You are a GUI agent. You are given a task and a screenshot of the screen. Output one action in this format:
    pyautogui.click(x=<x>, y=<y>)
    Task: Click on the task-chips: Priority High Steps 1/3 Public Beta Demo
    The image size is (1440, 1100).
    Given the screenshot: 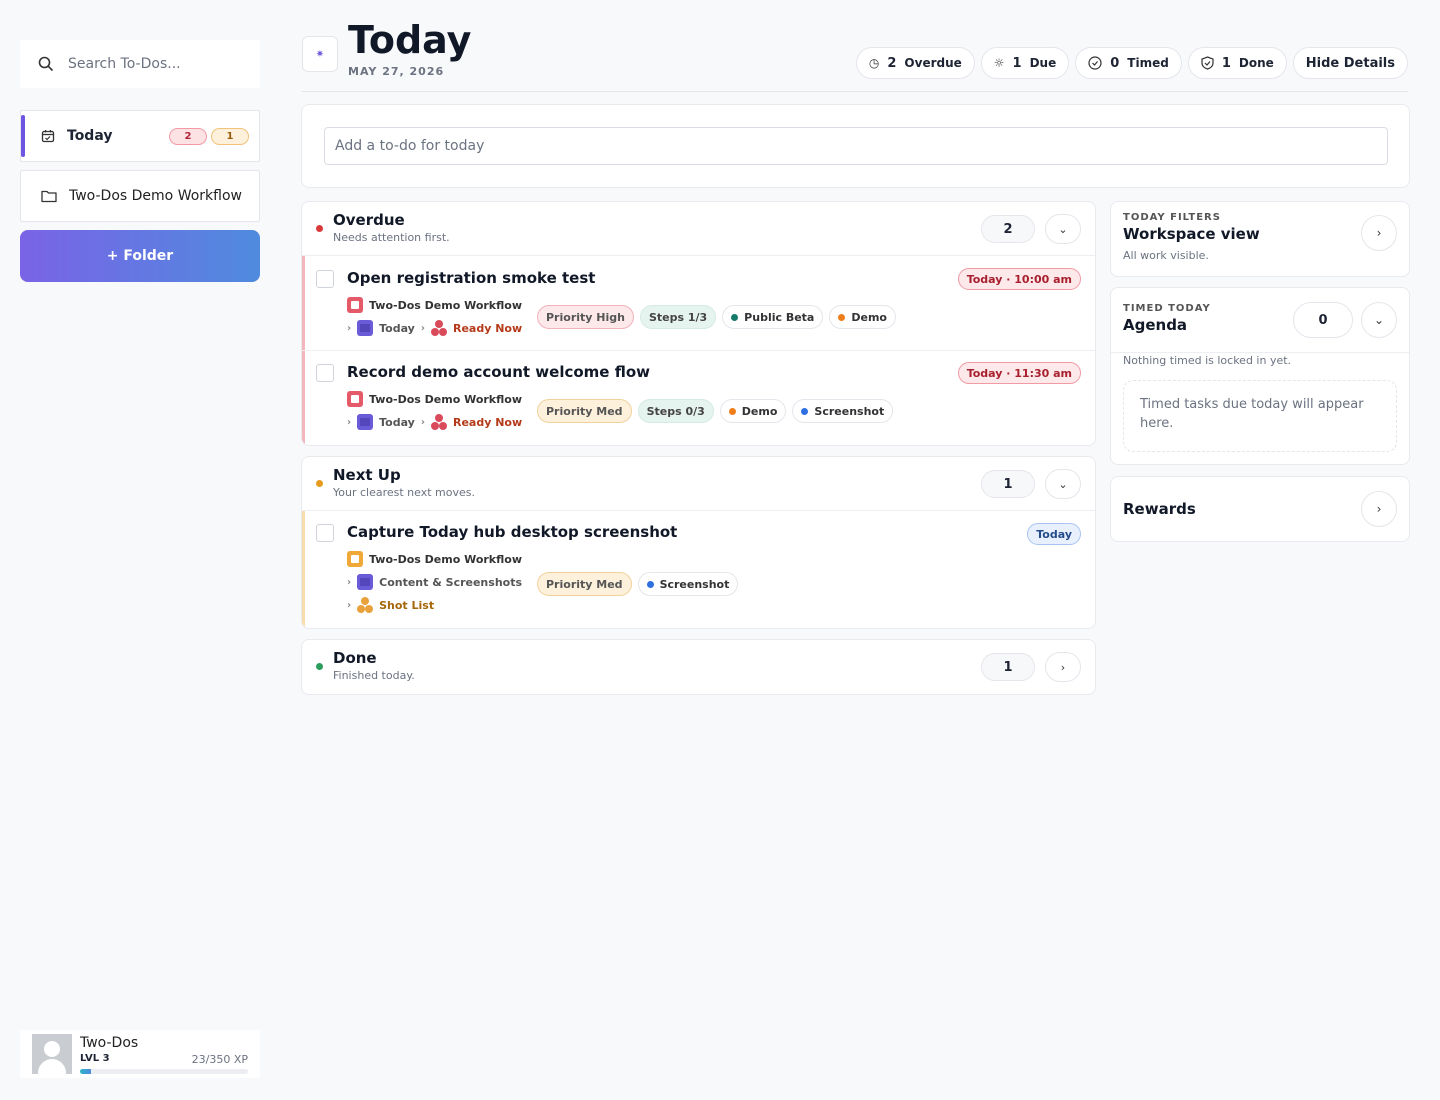 What is the action you would take?
    pyautogui.click(x=716, y=317)
    